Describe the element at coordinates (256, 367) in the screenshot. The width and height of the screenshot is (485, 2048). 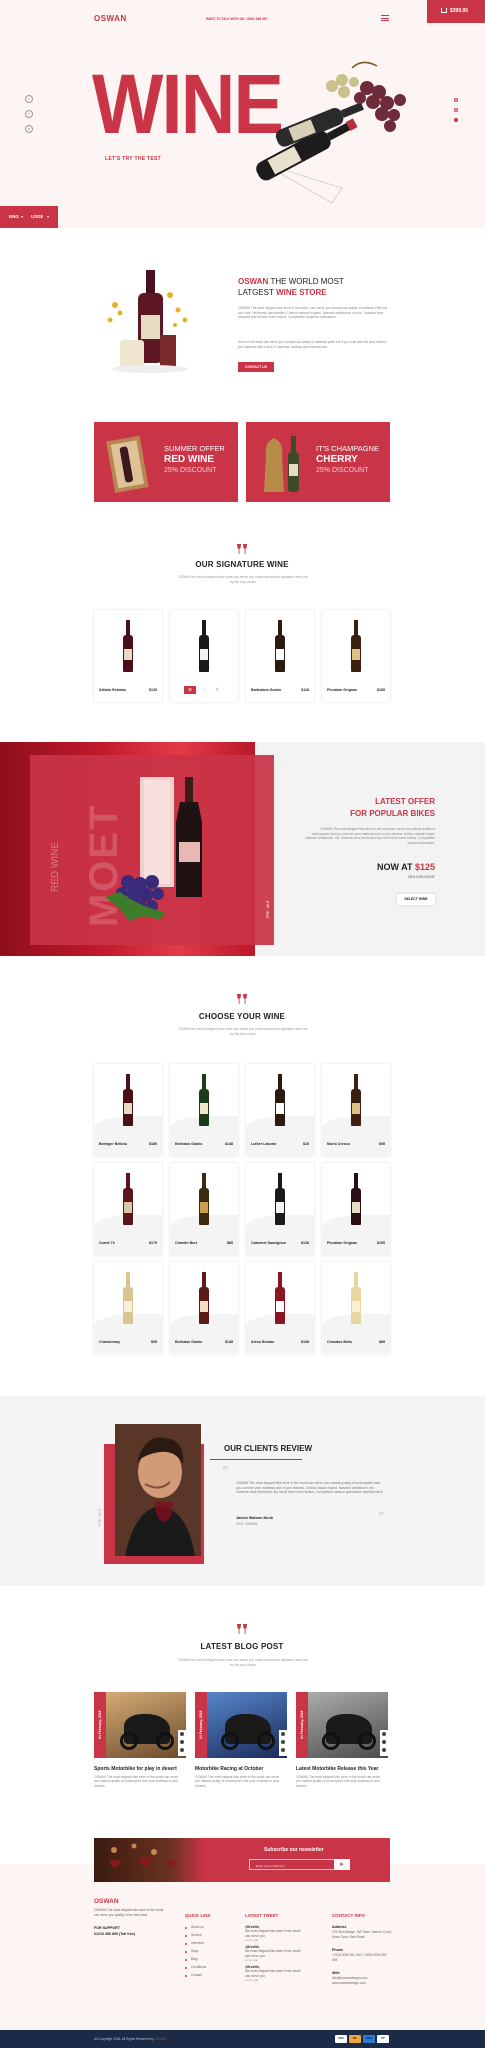
I see `contact-us-button: CONTACT US` at that location.